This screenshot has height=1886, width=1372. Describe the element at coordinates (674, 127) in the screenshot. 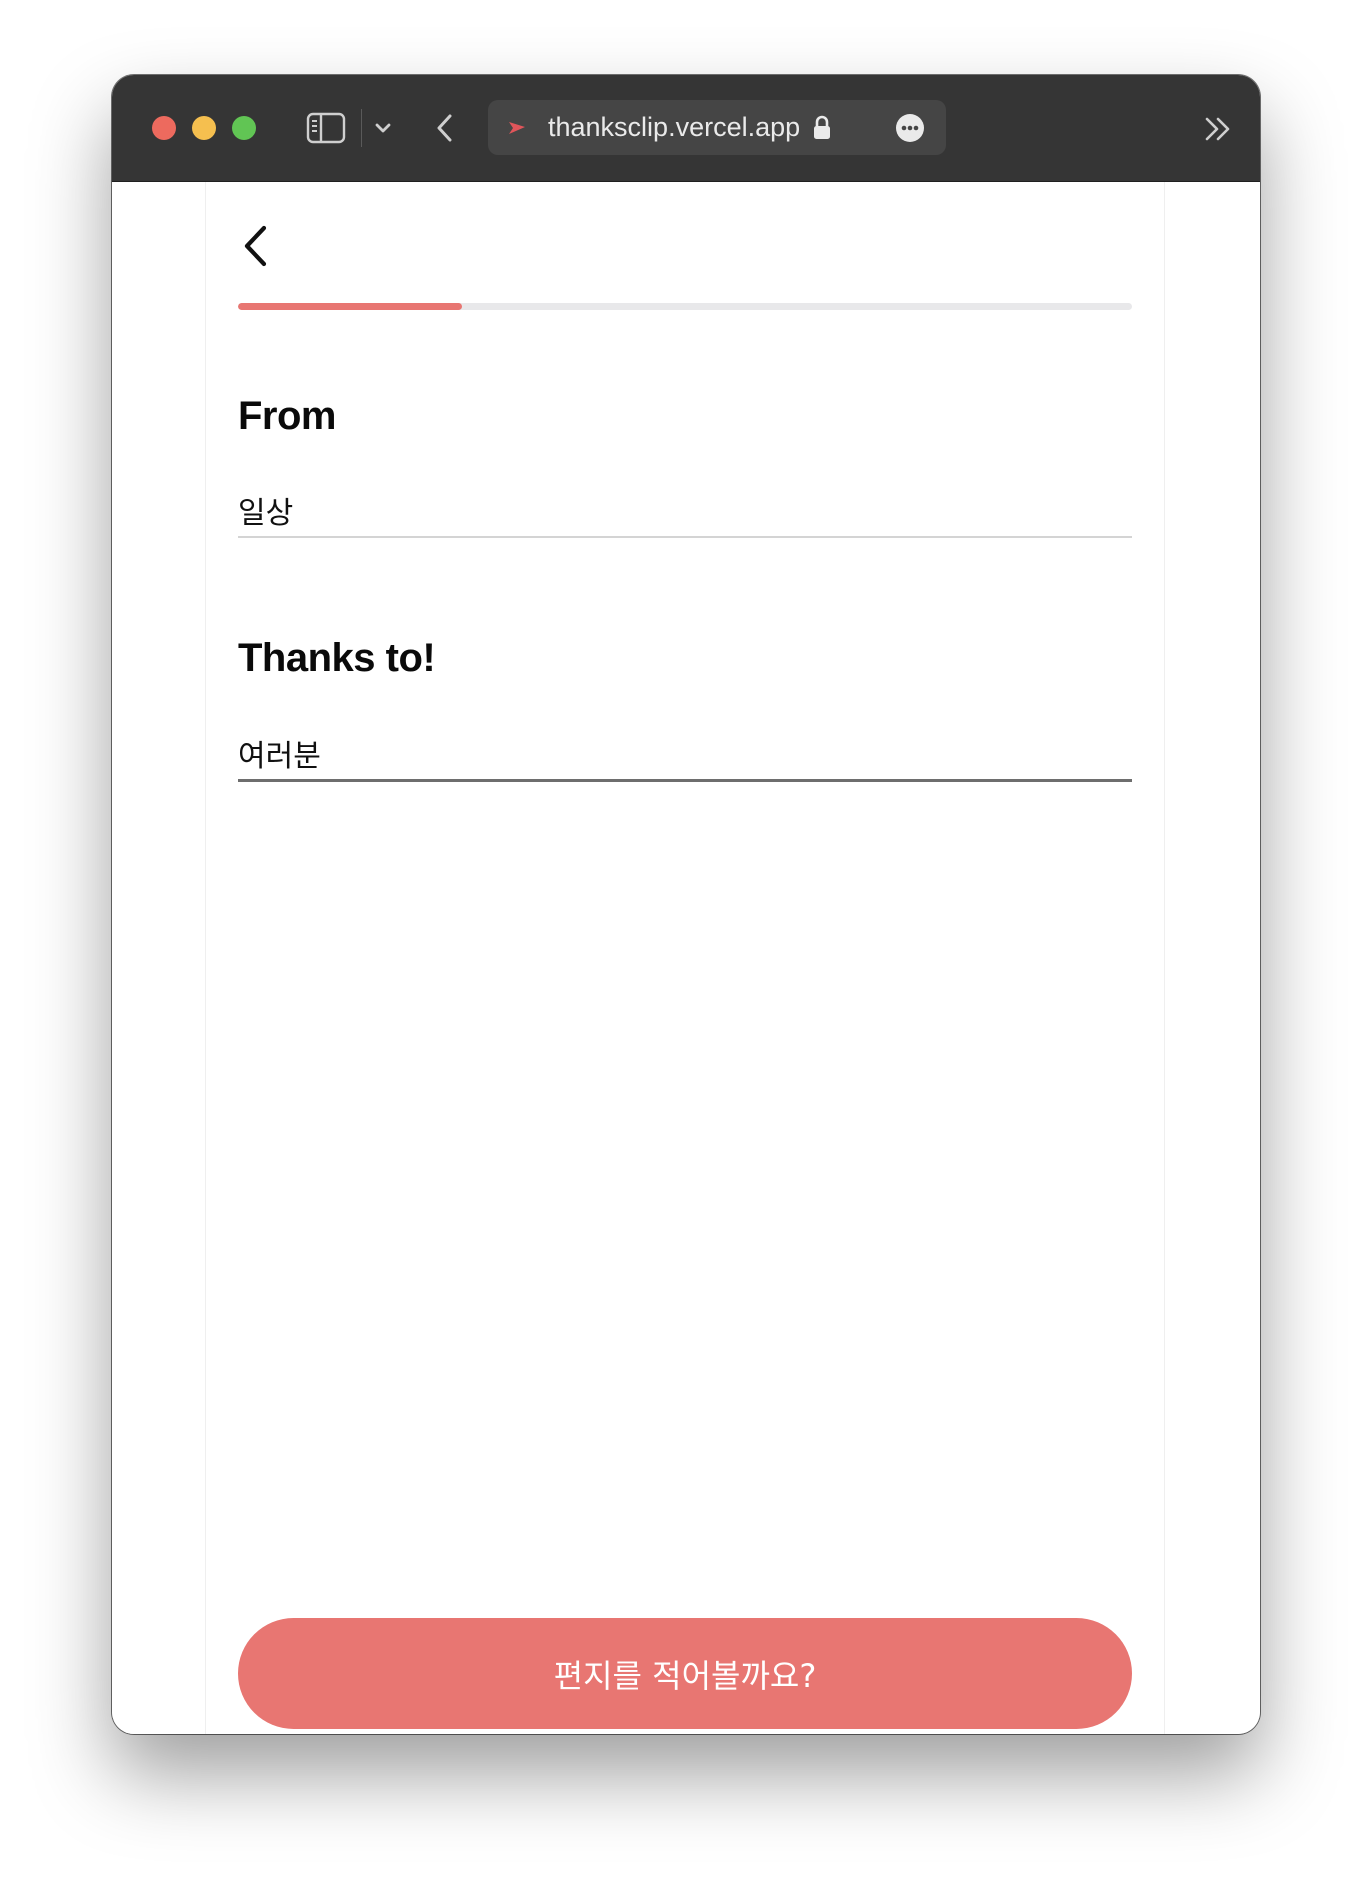

I see `url-text: thanksclip.vercel.app` at that location.